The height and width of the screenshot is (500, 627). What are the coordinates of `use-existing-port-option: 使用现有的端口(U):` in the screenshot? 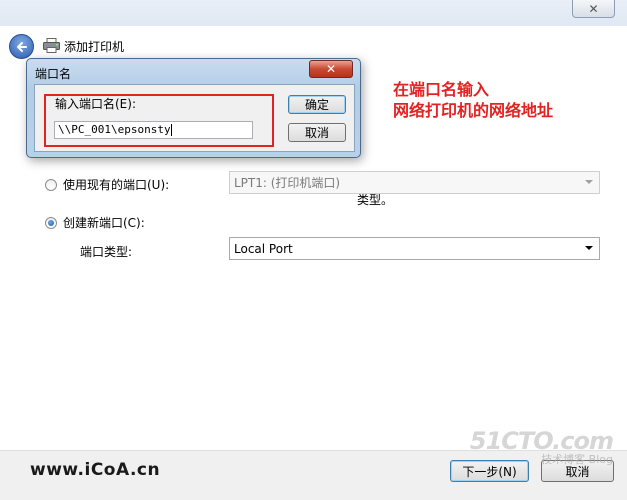 It's located at (107, 184).